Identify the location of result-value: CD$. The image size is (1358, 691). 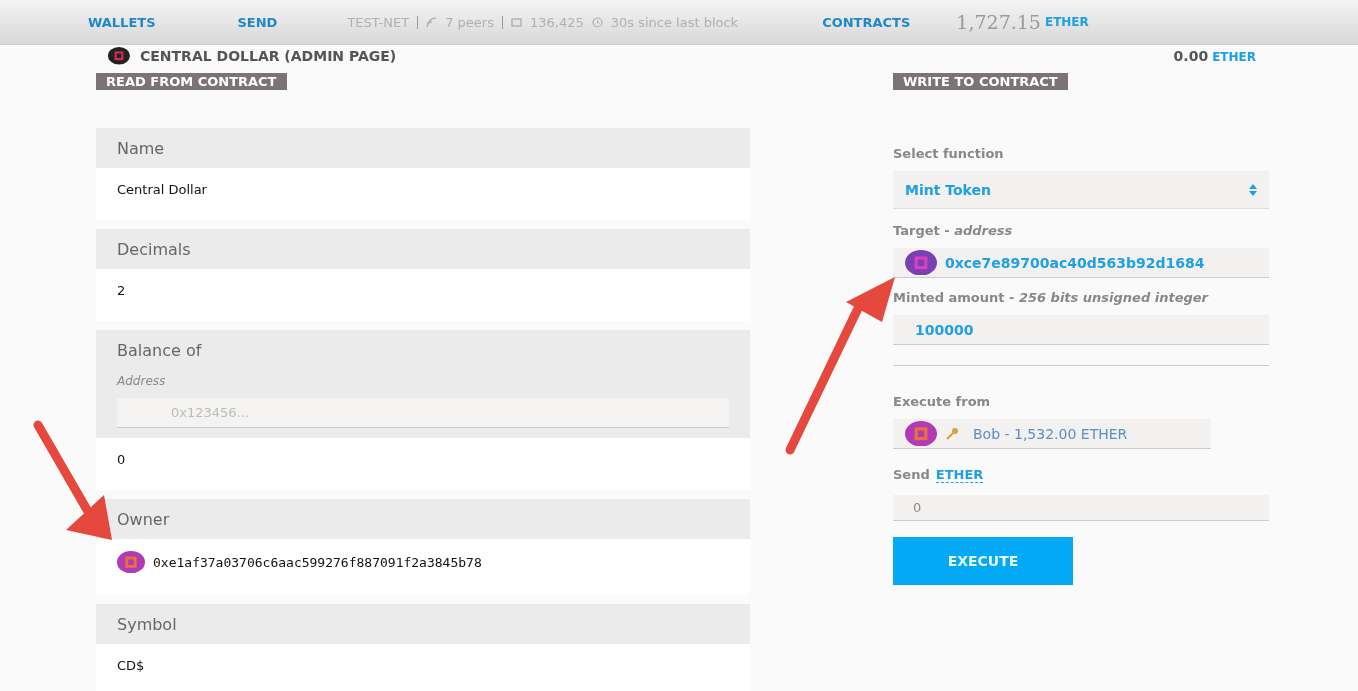
(131, 665).